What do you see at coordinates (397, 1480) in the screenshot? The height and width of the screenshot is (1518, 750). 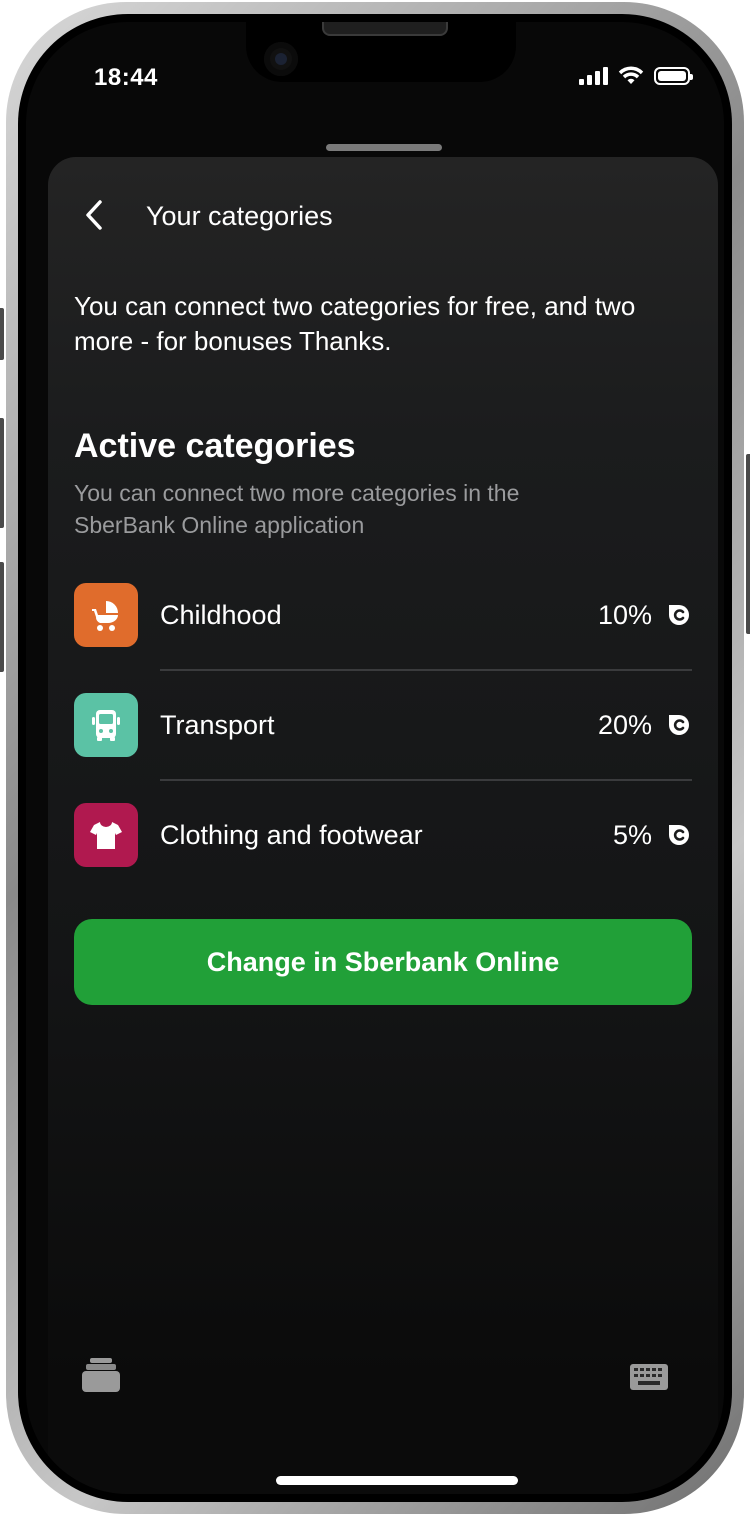 I see `home-indicator` at bounding box center [397, 1480].